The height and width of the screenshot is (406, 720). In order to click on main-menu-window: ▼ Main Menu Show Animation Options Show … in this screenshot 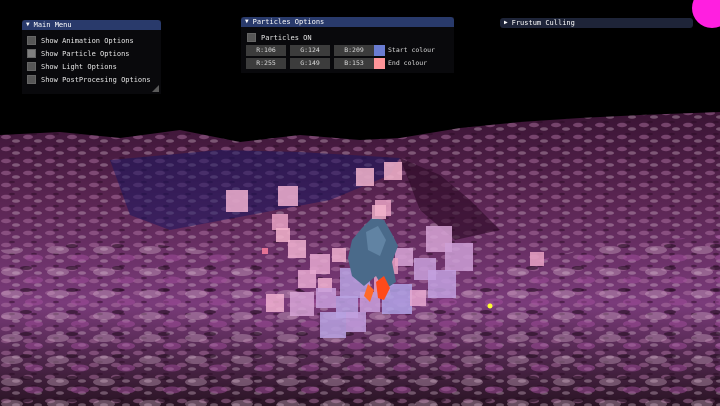, I will do `click(91, 57)`.